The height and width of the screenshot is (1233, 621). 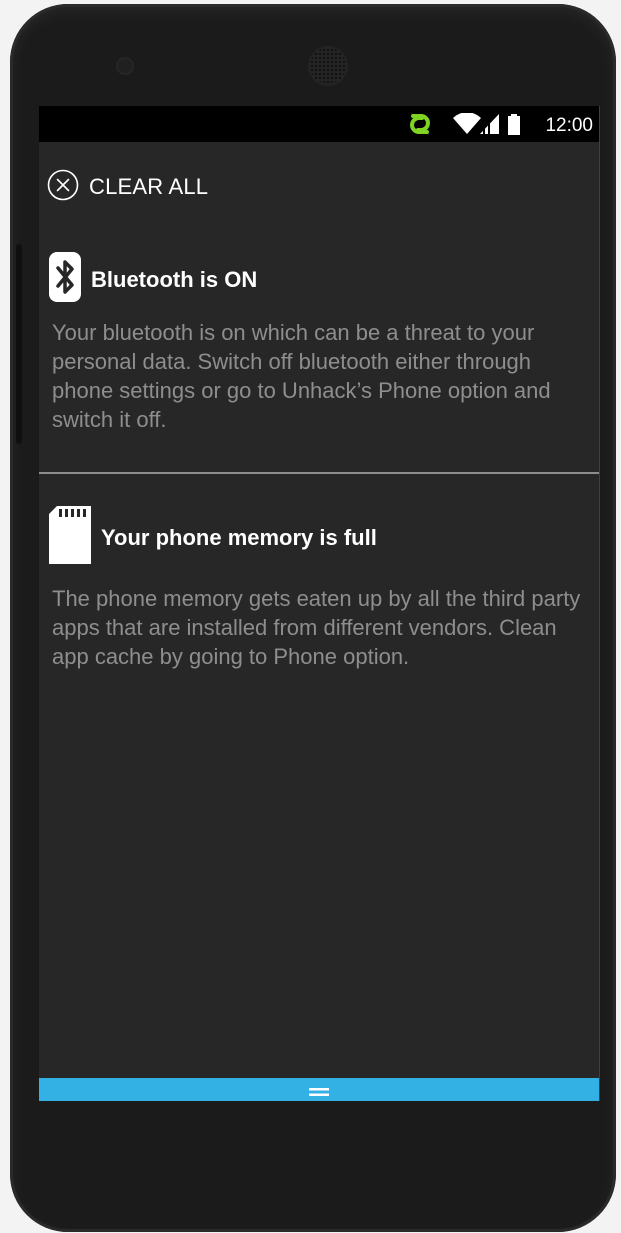 What do you see at coordinates (467, 126) in the screenshot?
I see `wifi-icon` at bounding box center [467, 126].